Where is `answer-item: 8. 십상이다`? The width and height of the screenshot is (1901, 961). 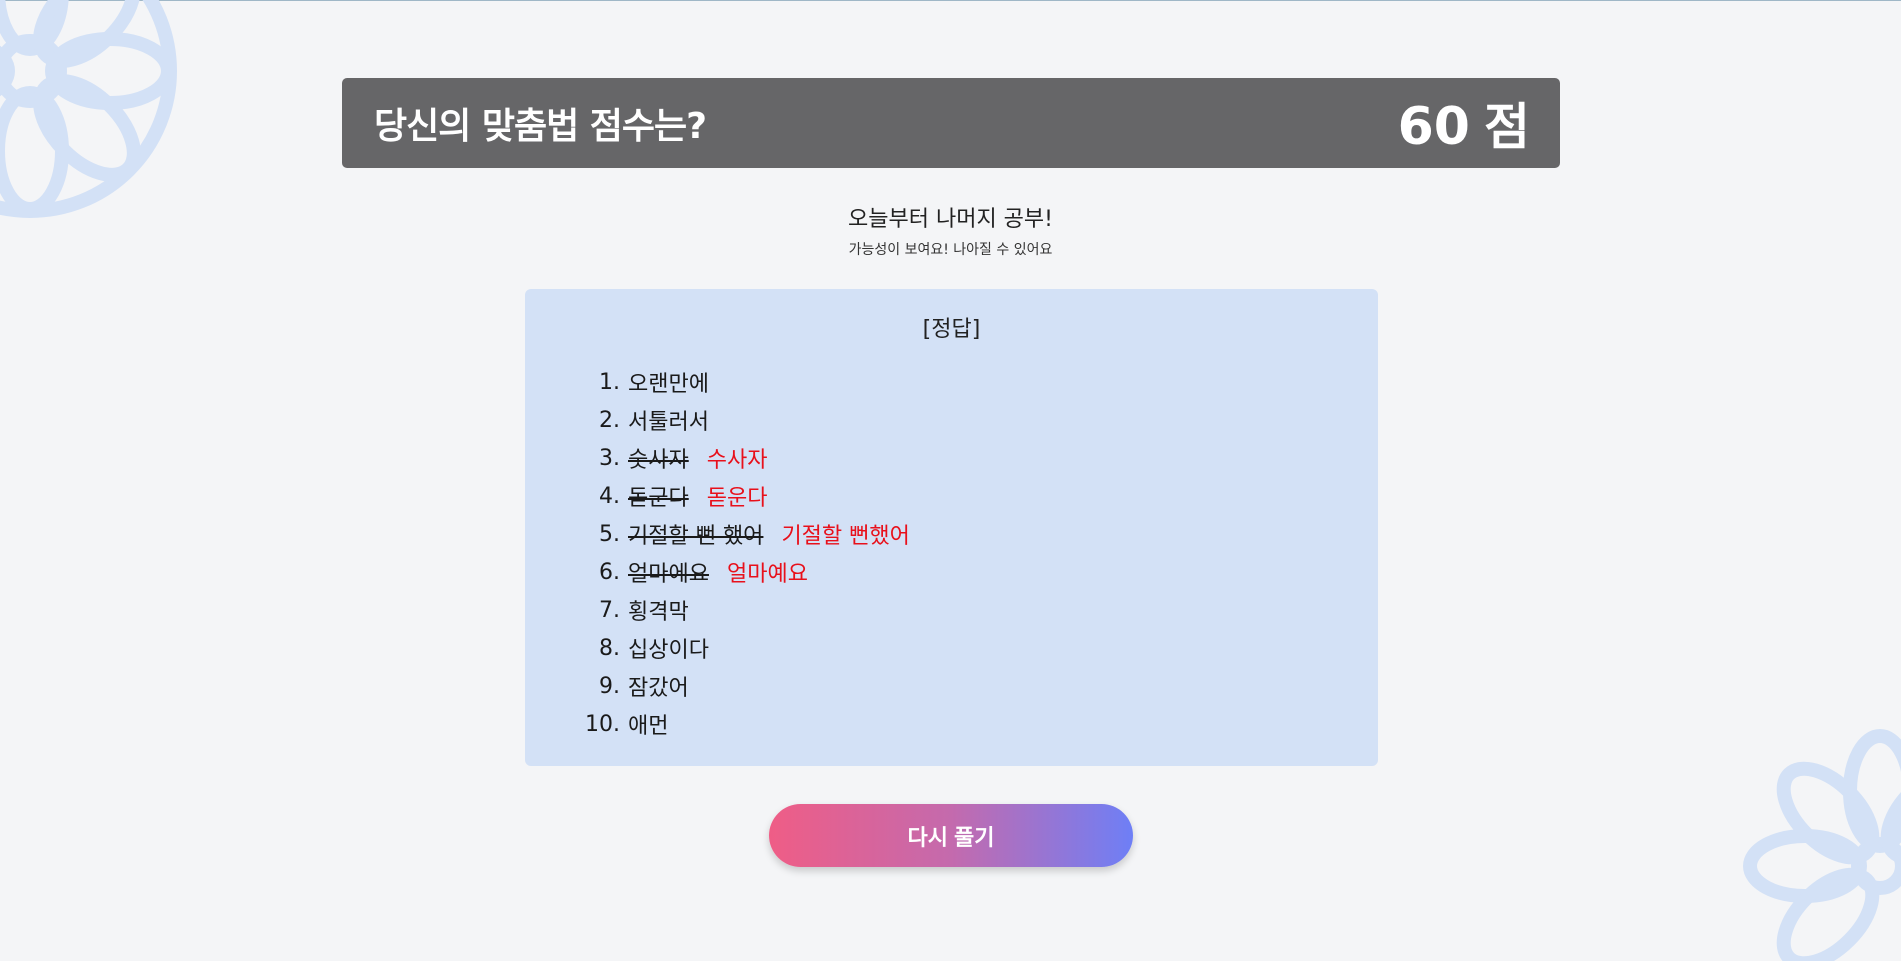 answer-item: 8. 십상이다 is located at coordinates (745, 648).